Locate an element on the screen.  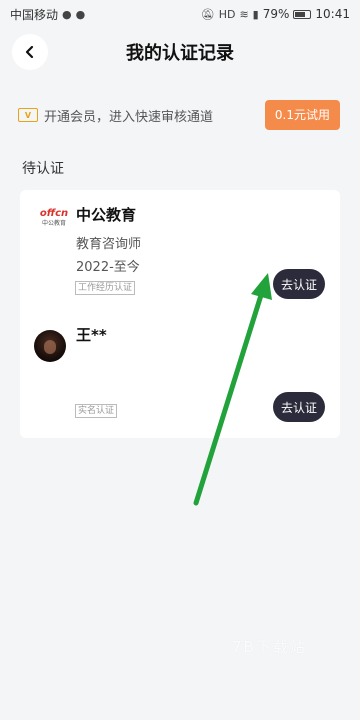
wifi-icon: ≋ is located at coordinates (244, 14).